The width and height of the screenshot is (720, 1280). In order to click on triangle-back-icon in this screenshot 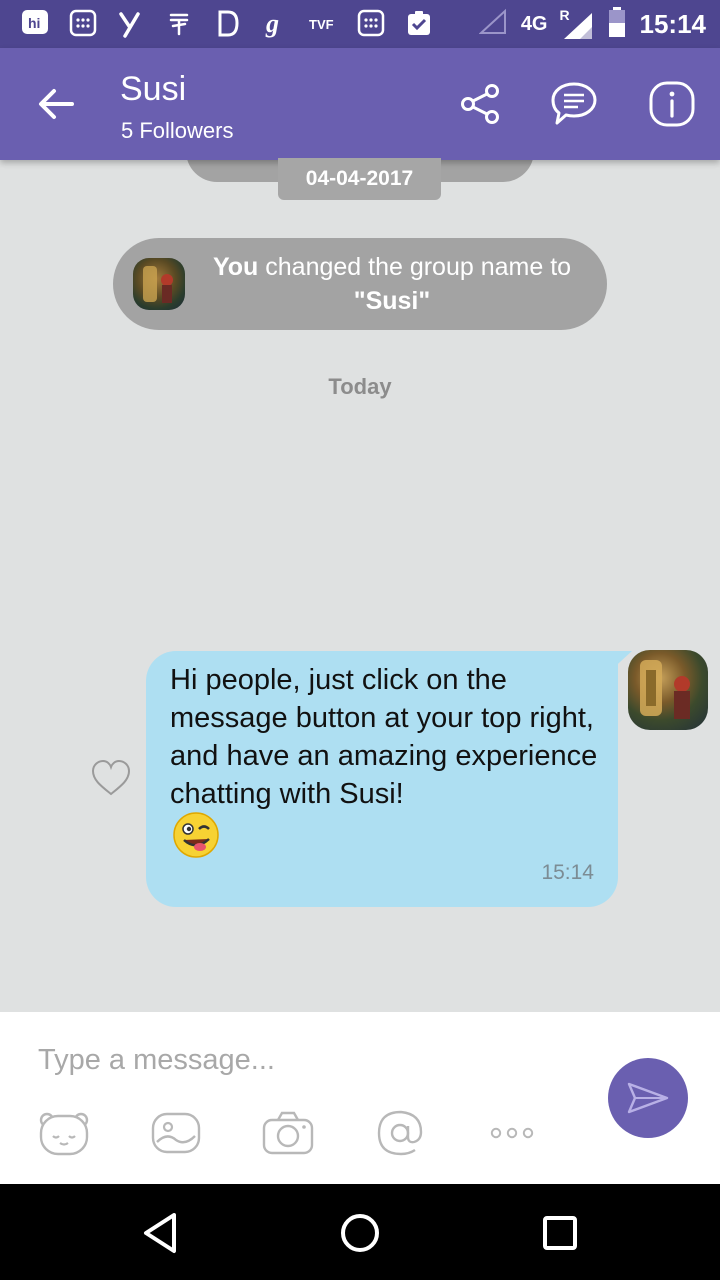, I will do `click(160, 1233)`.